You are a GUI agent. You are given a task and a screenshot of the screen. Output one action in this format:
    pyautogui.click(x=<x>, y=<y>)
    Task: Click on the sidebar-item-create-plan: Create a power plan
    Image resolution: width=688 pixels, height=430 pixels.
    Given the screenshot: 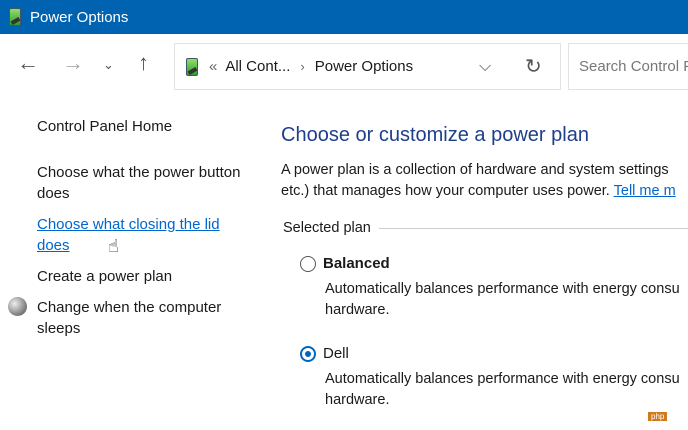 What is the action you would take?
    pyautogui.click(x=144, y=276)
    